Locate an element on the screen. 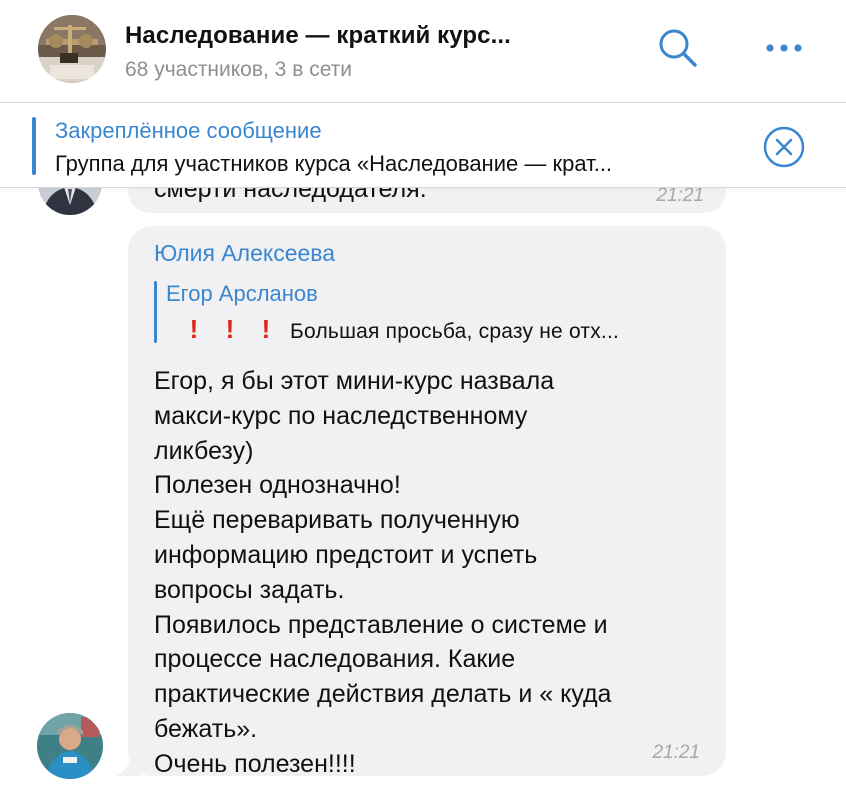  reply-sender-name: Егор Арсланов is located at coordinates (242, 293).